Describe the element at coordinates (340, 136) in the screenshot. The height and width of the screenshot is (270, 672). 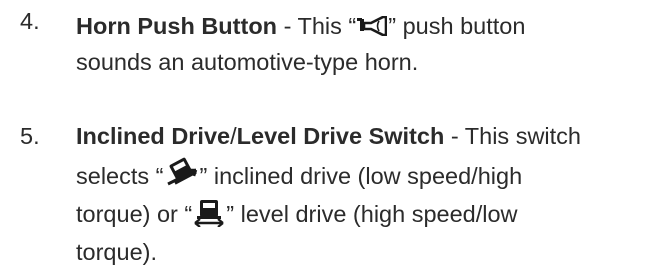
I see `item-title: Level Drive Switch` at that location.